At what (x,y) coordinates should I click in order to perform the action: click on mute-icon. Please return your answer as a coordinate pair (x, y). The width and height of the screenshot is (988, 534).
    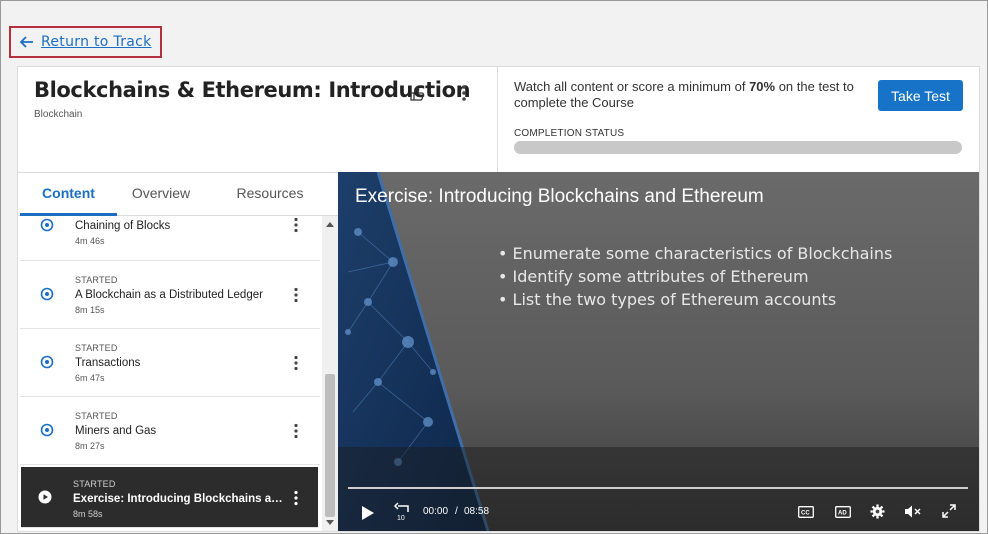
    Looking at the image, I should click on (912, 511).